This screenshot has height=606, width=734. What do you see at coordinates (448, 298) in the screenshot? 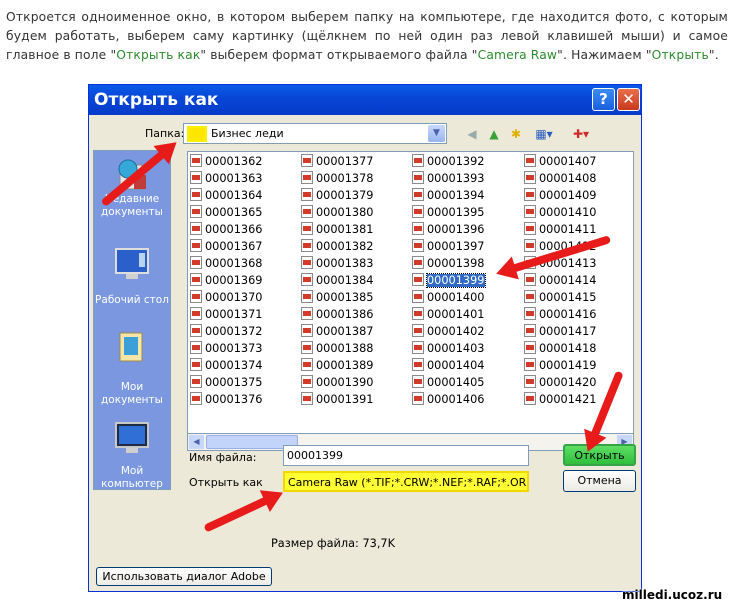
I see `file-item: 00001400` at bounding box center [448, 298].